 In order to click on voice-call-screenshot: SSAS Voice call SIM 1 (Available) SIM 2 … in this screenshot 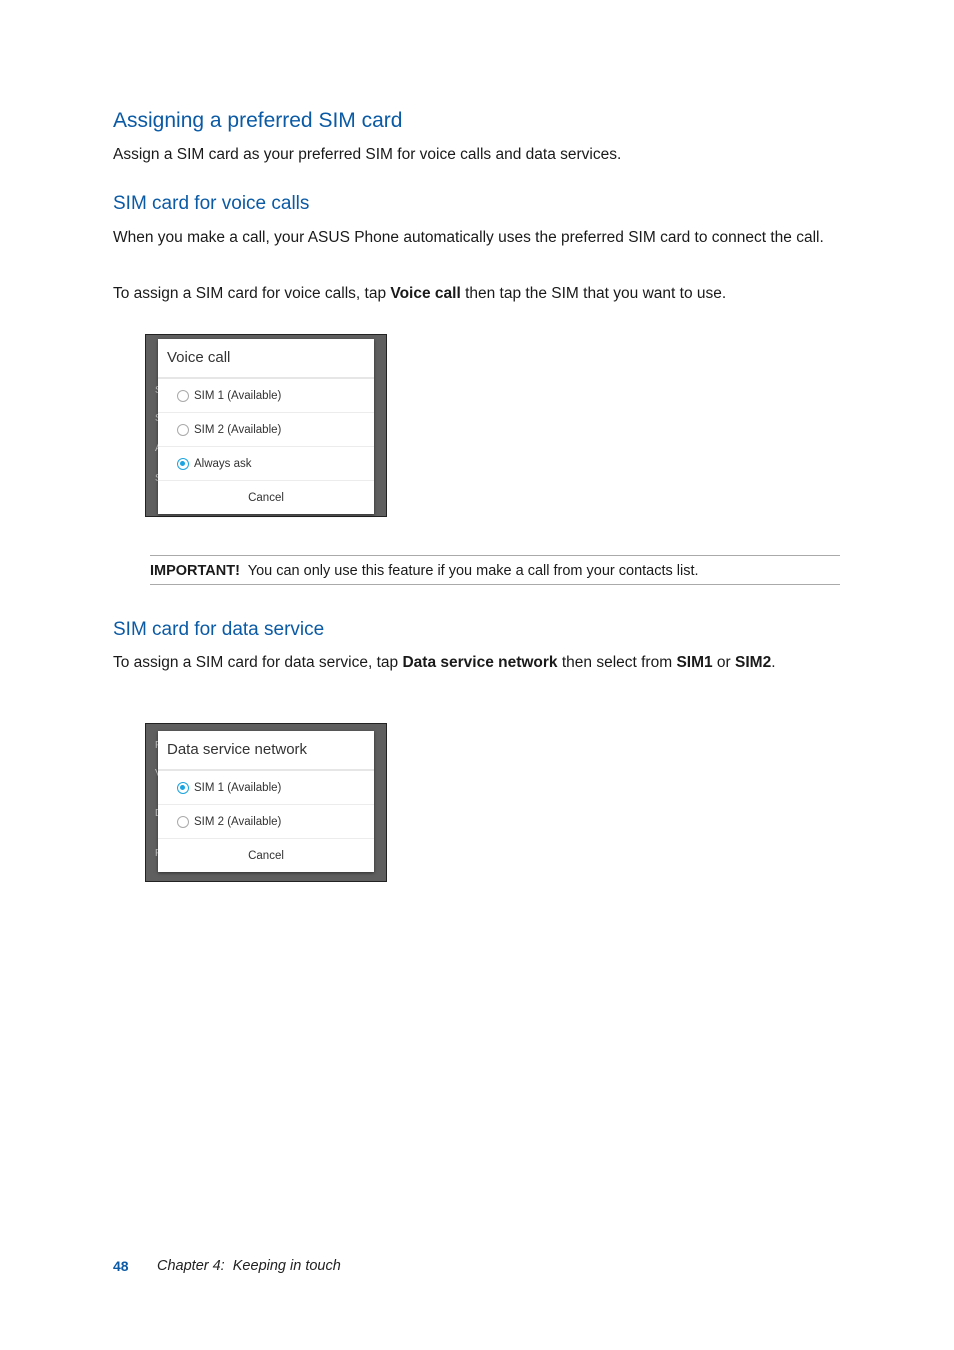, I will do `click(266, 425)`.